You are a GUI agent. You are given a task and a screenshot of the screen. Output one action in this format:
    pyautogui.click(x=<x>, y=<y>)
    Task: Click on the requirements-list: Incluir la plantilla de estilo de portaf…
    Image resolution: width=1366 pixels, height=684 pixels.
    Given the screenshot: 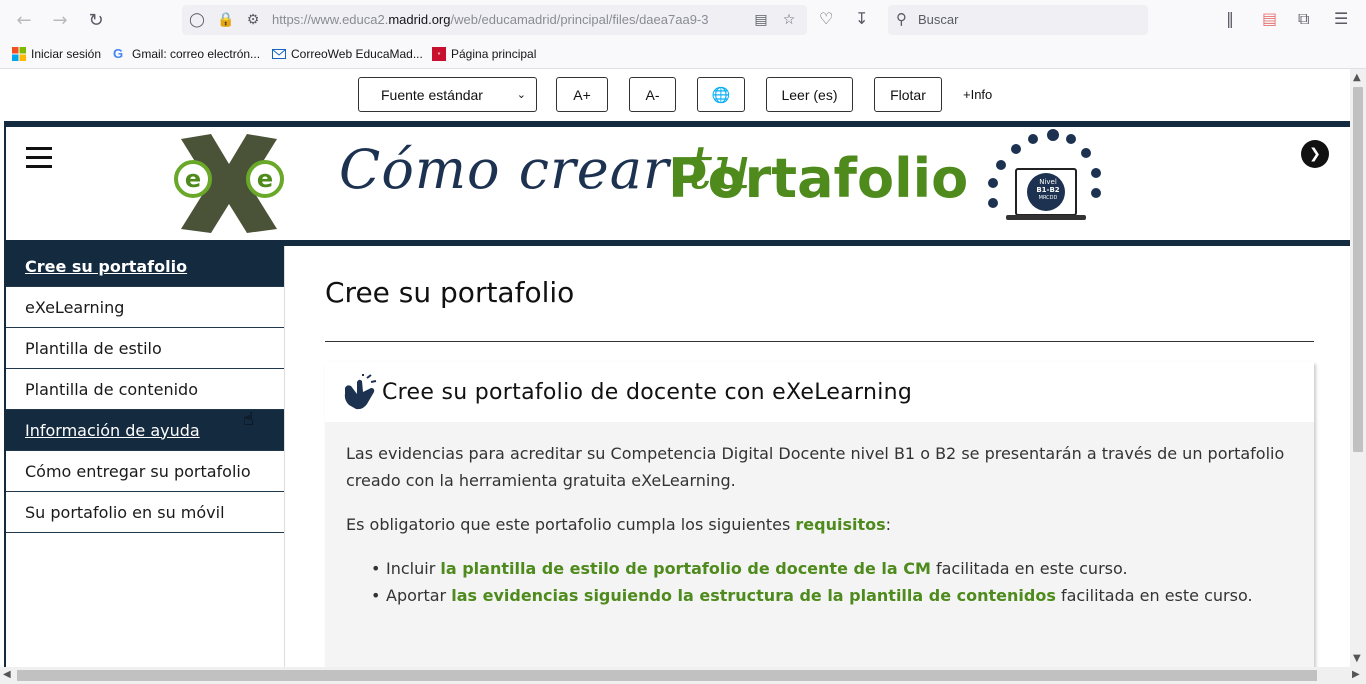 What is the action you would take?
    pyautogui.click(x=833, y=582)
    